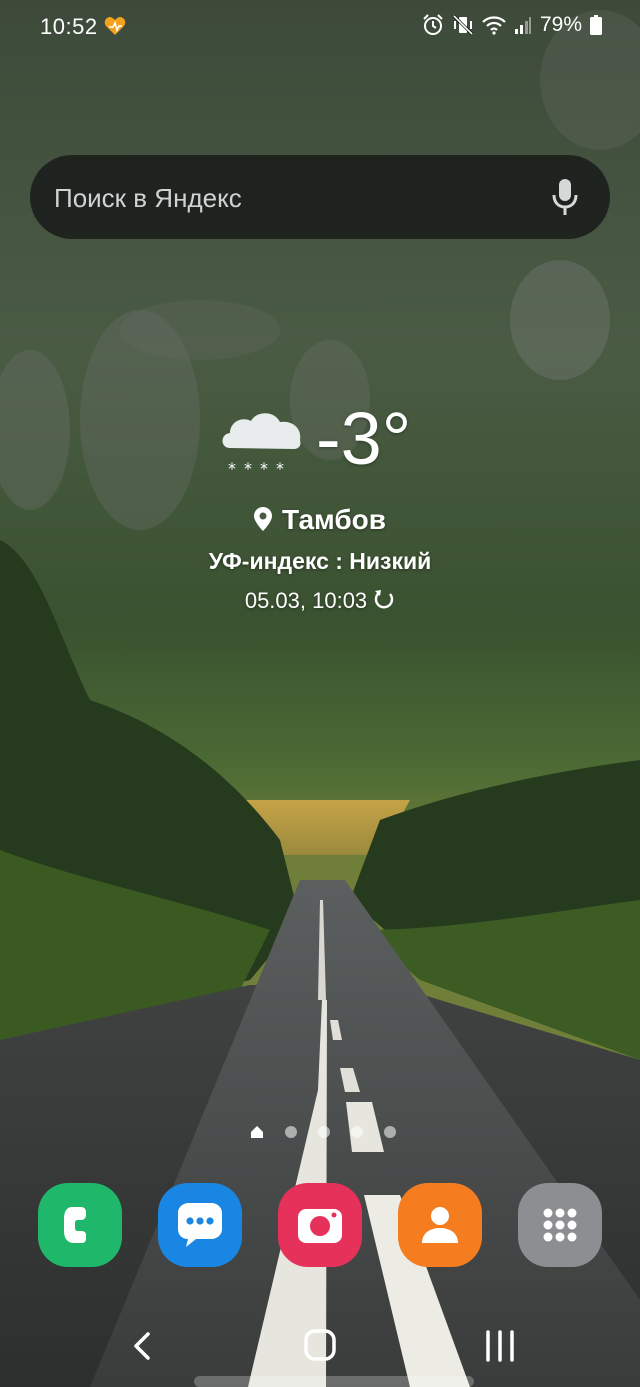 The height and width of the screenshot is (1387, 640). Describe the element at coordinates (494, 25) in the screenshot. I see `wifi-icon` at that location.